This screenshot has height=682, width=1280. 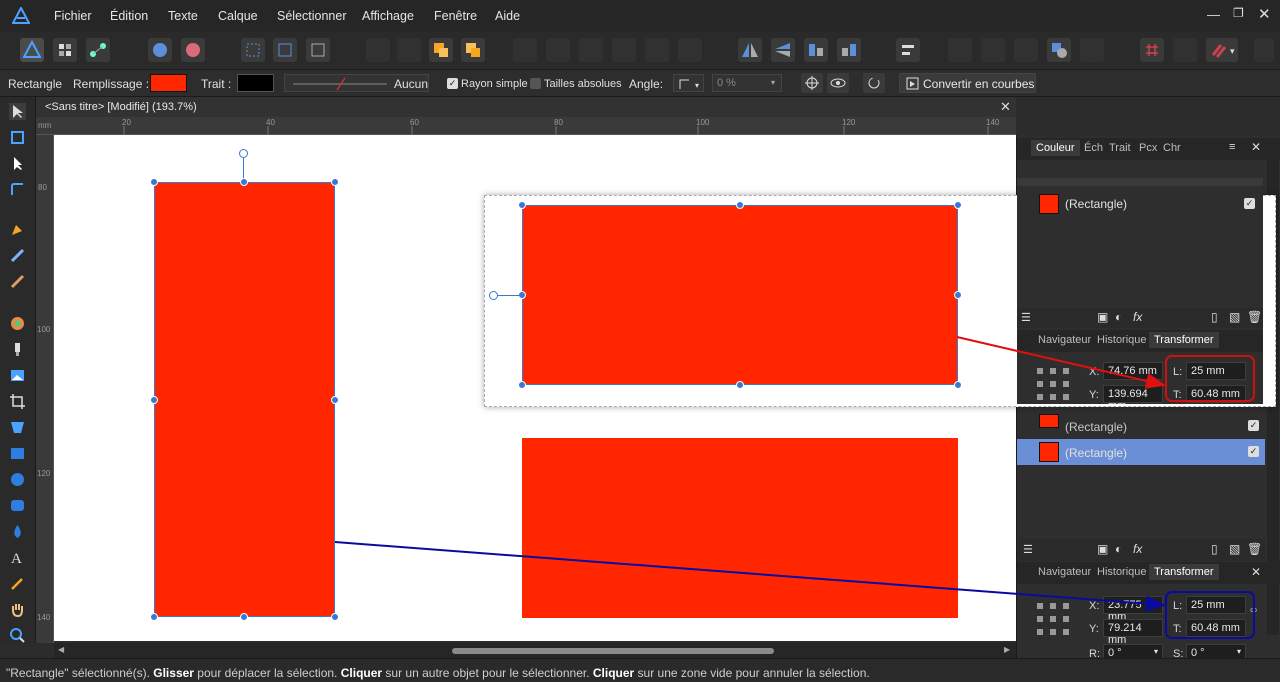 I want to click on tab-transformer: Transformer, so click(x=1184, y=572).